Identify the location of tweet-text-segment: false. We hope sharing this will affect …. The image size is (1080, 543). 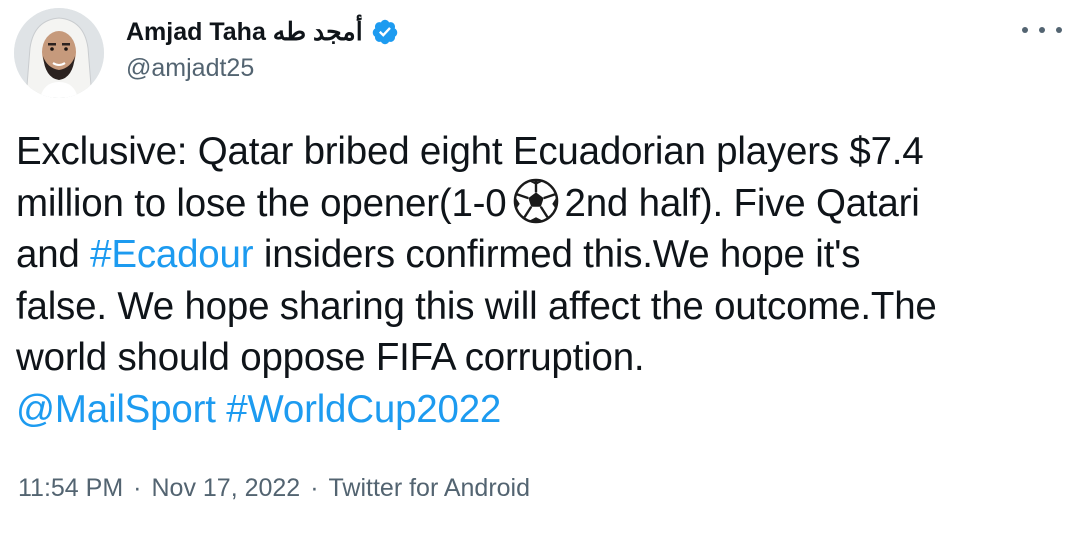
(476, 306).